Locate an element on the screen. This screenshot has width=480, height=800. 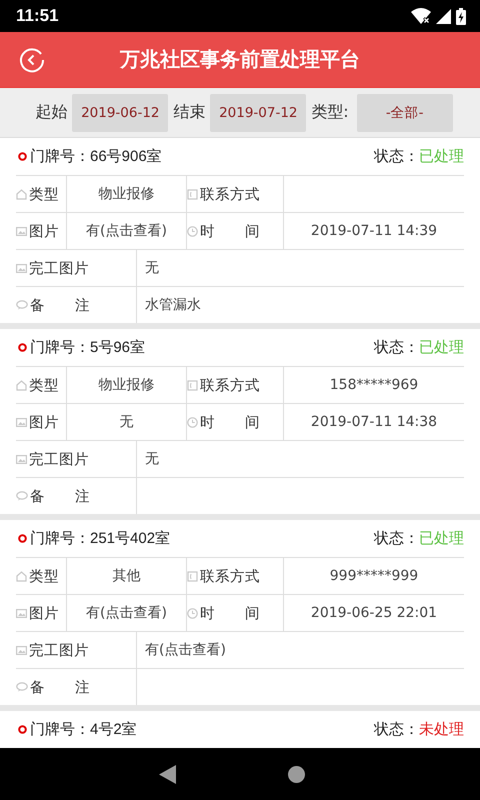
field-value: 2019-06-25 22:01 is located at coordinates (374, 613).